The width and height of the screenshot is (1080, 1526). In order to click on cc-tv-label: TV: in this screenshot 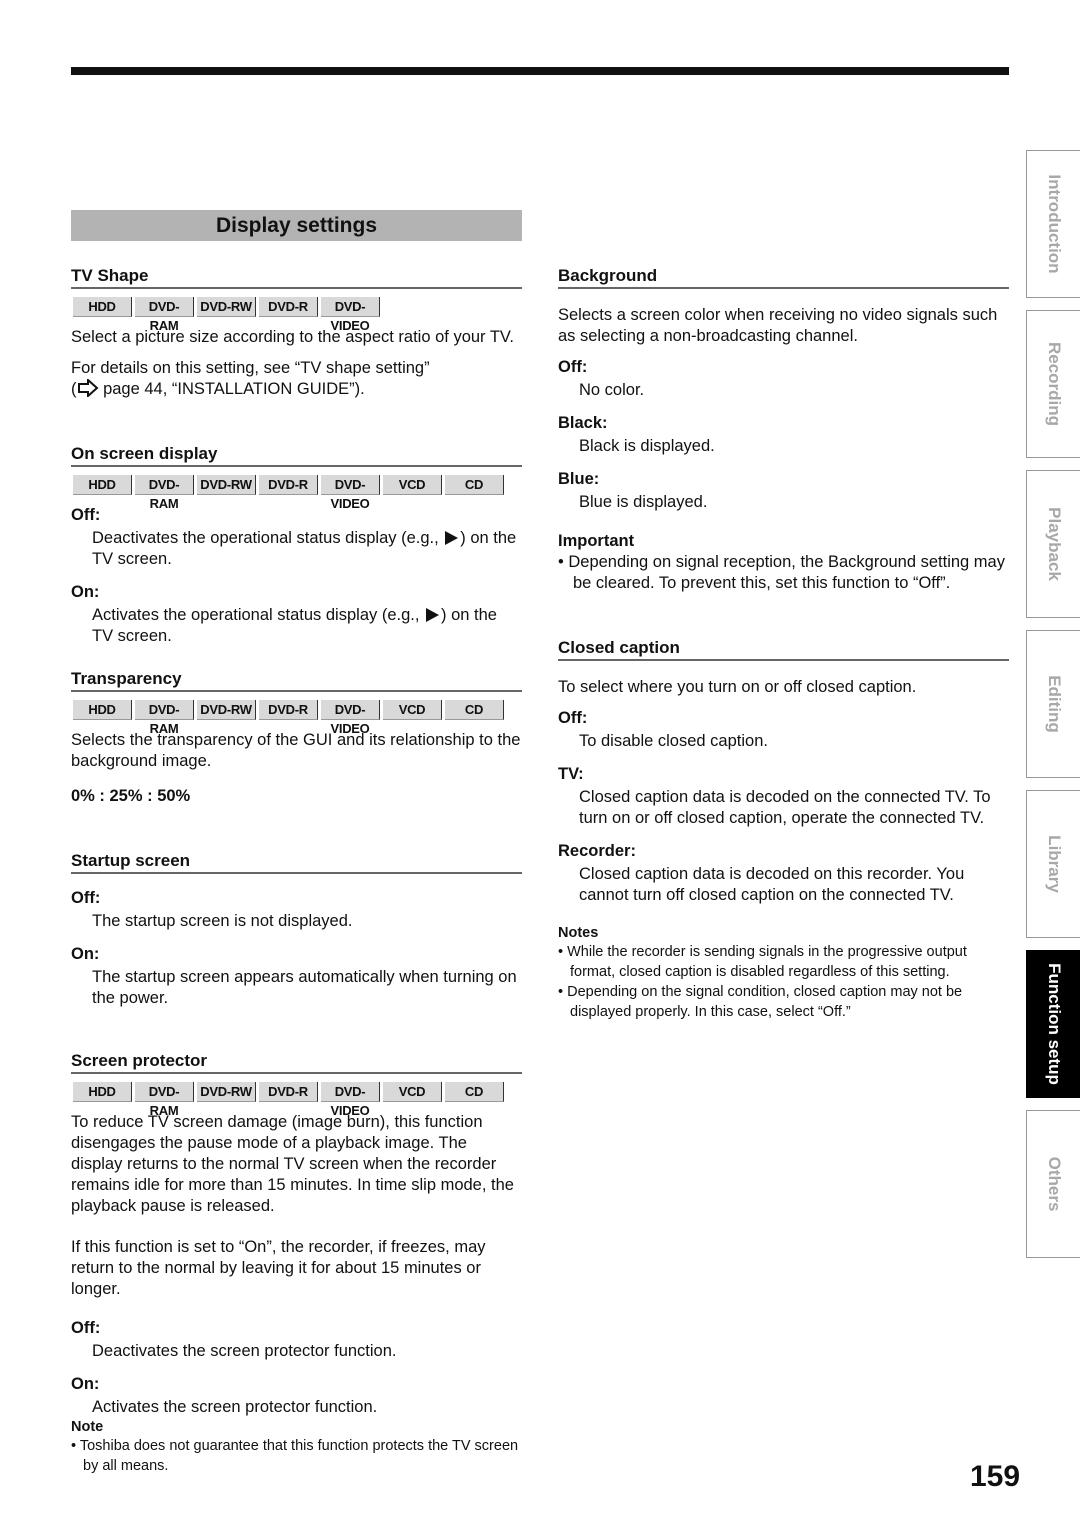, I will do `click(571, 774)`.